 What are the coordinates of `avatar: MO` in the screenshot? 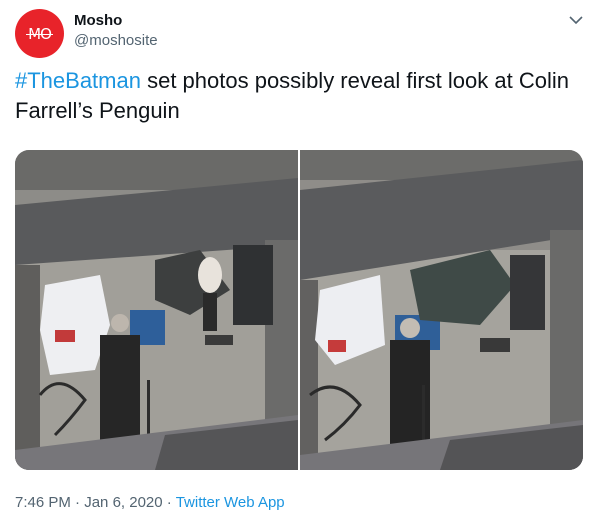 It's located at (39, 33).